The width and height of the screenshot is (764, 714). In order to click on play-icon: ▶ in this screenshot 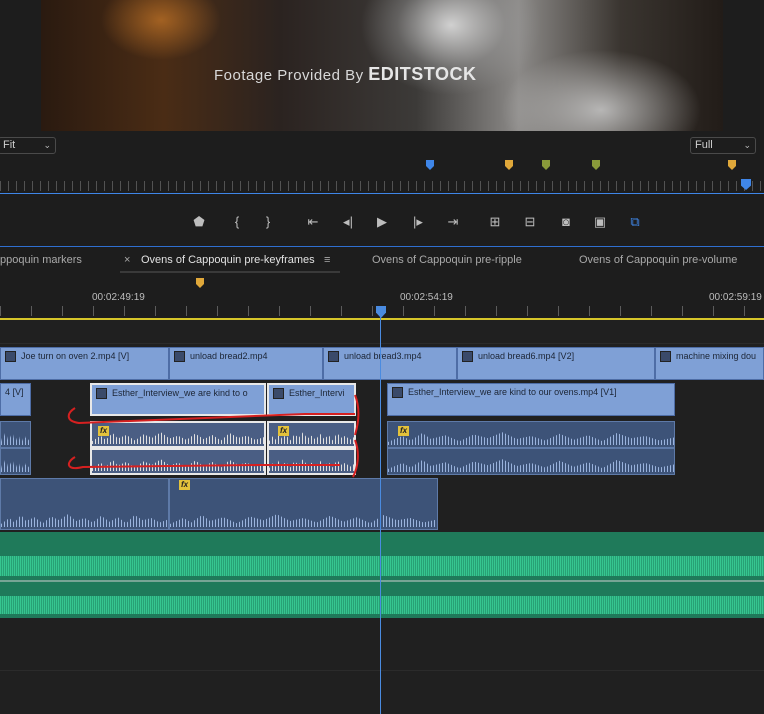, I will do `click(382, 221)`.